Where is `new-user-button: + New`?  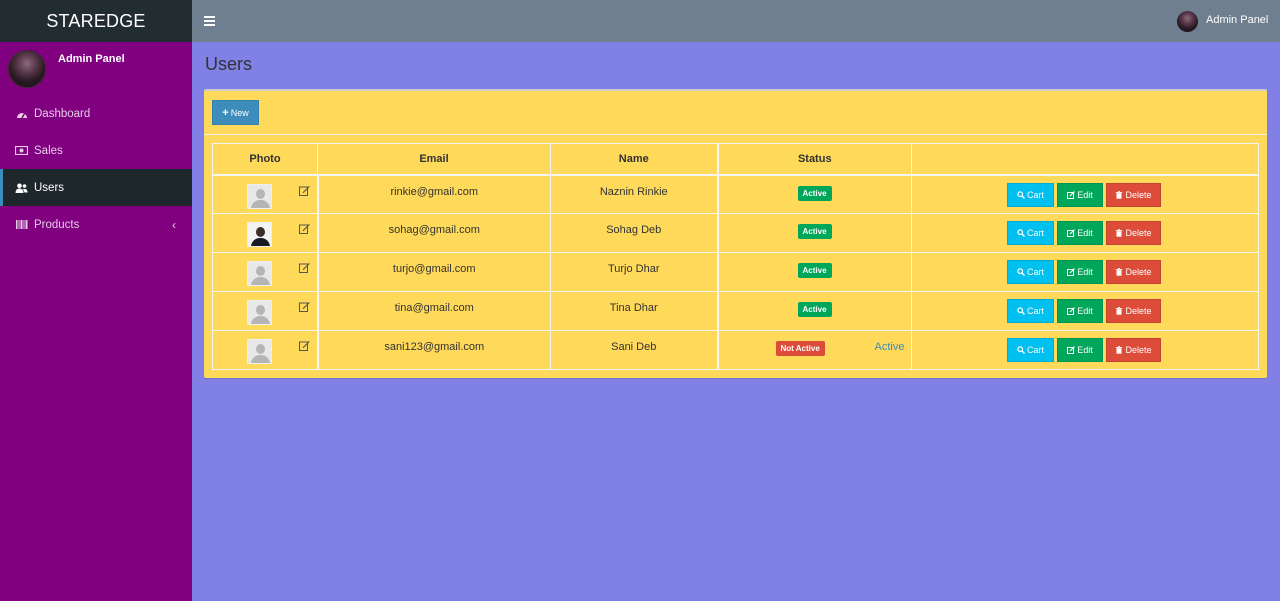
new-user-button: + New is located at coordinates (235, 112).